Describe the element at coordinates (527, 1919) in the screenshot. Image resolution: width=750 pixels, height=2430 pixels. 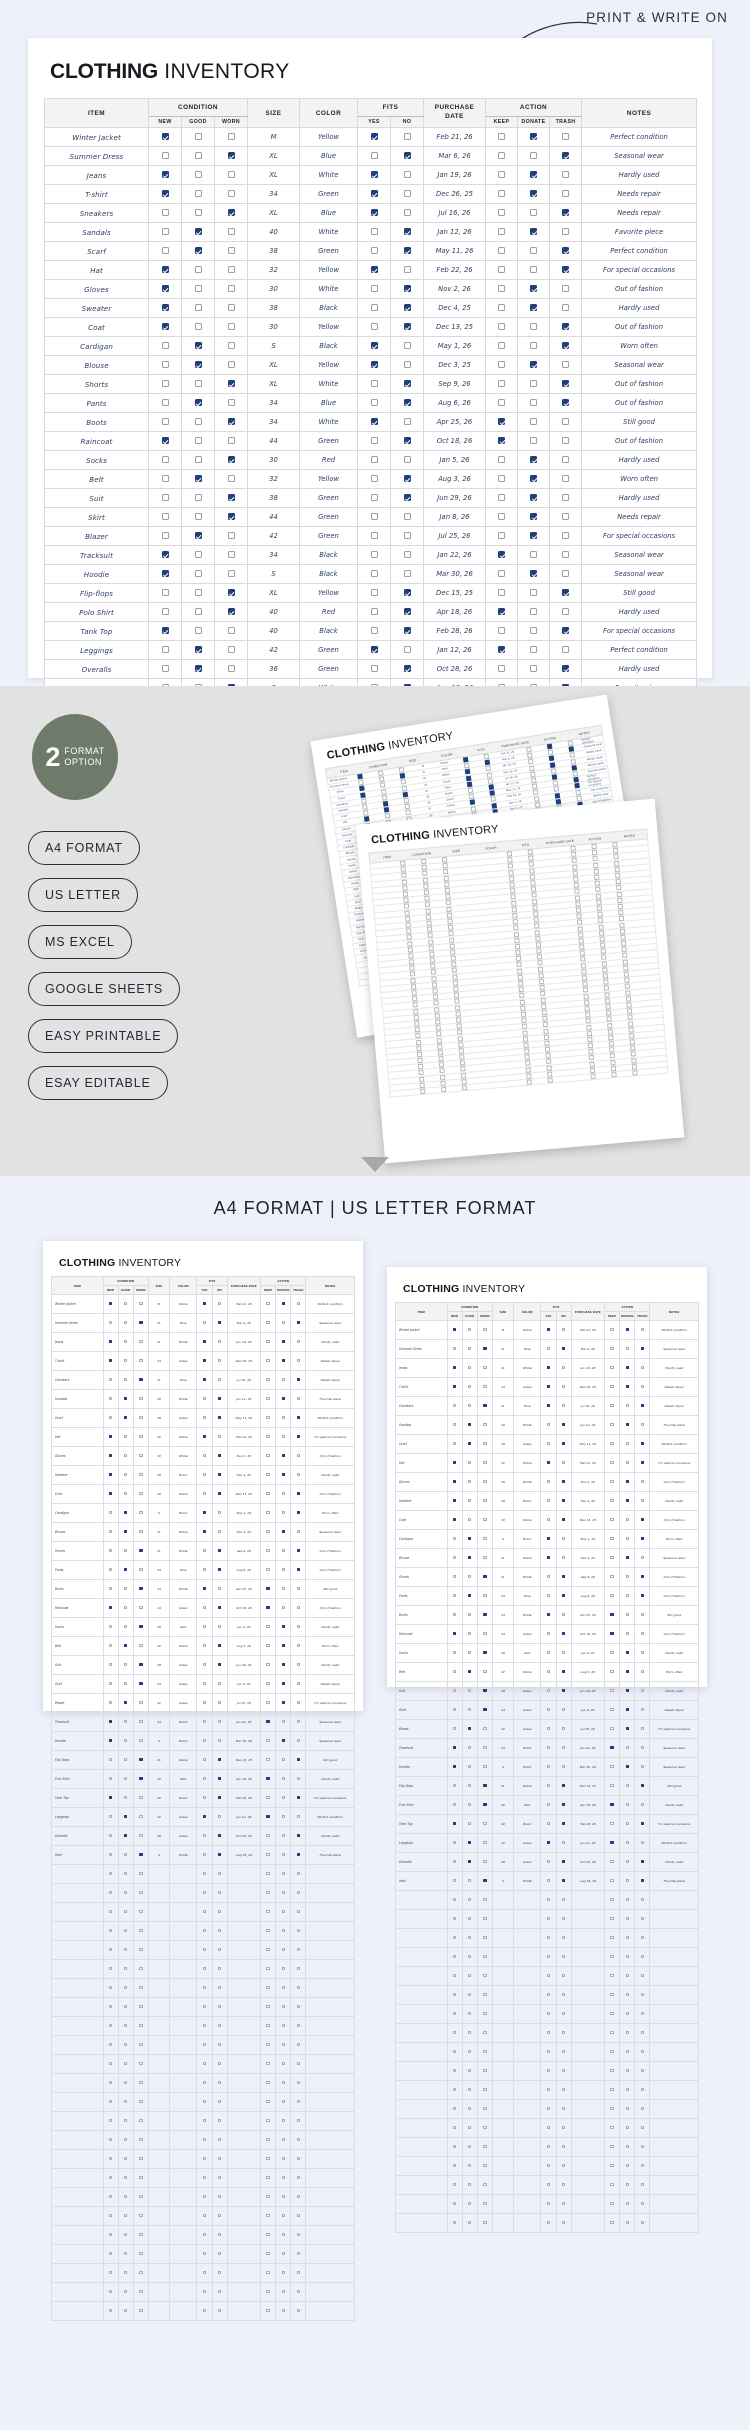
I see `preview-color` at that location.